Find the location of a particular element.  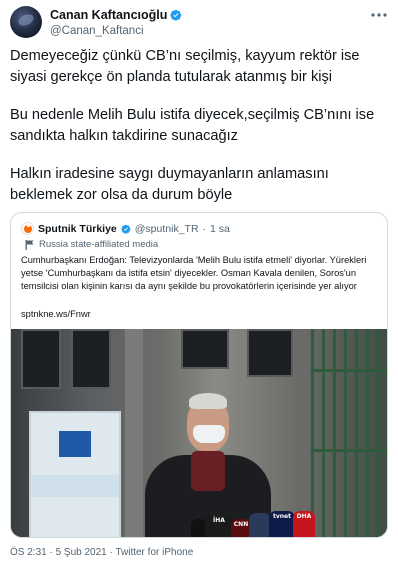

microphone-dha: DHA is located at coordinates (304, 524).